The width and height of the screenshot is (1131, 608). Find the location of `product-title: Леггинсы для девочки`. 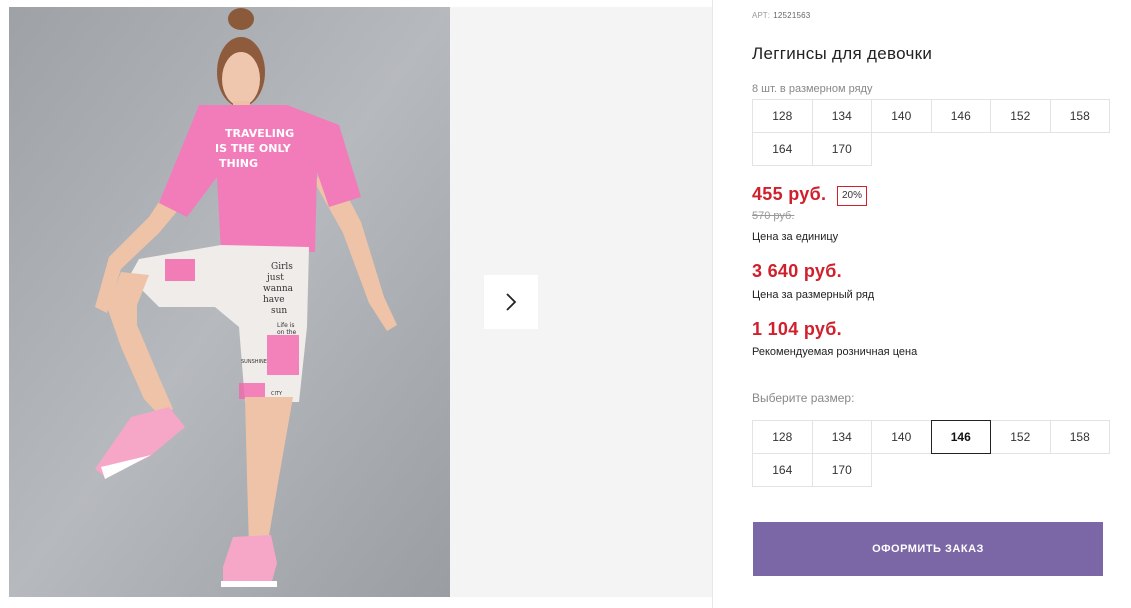

product-title: Леггинсы для девочки is located at coordinates (842, 53).